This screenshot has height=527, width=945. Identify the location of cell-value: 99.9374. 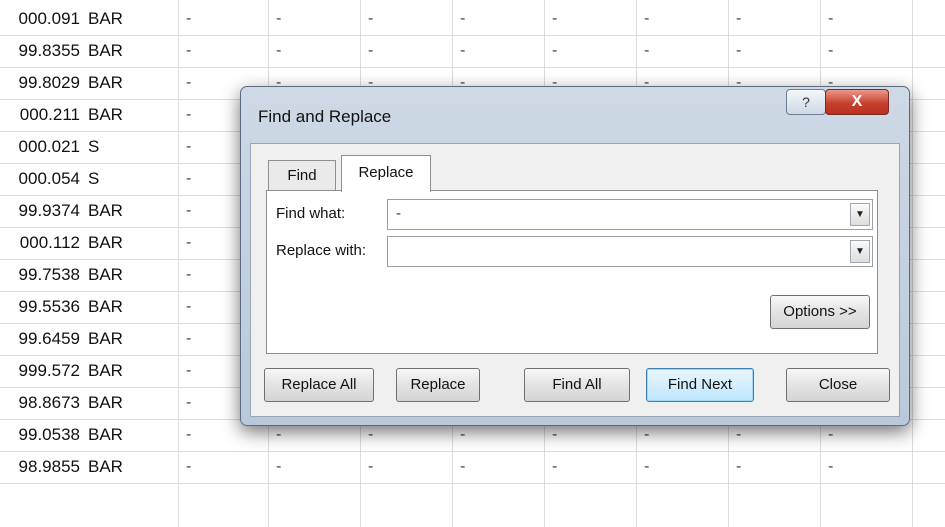
(40, 211).